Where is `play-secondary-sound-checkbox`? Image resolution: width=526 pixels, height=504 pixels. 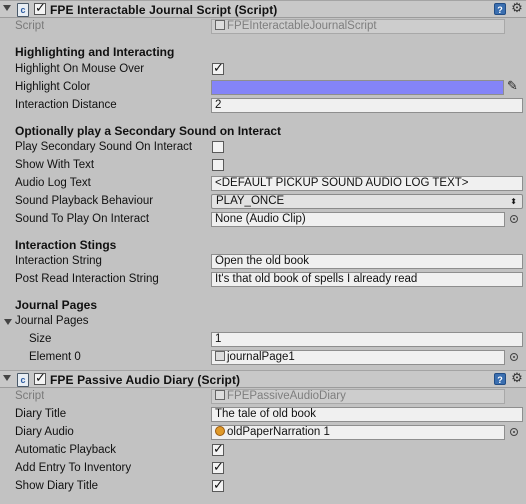
play-secondary-sound-checkbox is located at coordinates (218, 147).